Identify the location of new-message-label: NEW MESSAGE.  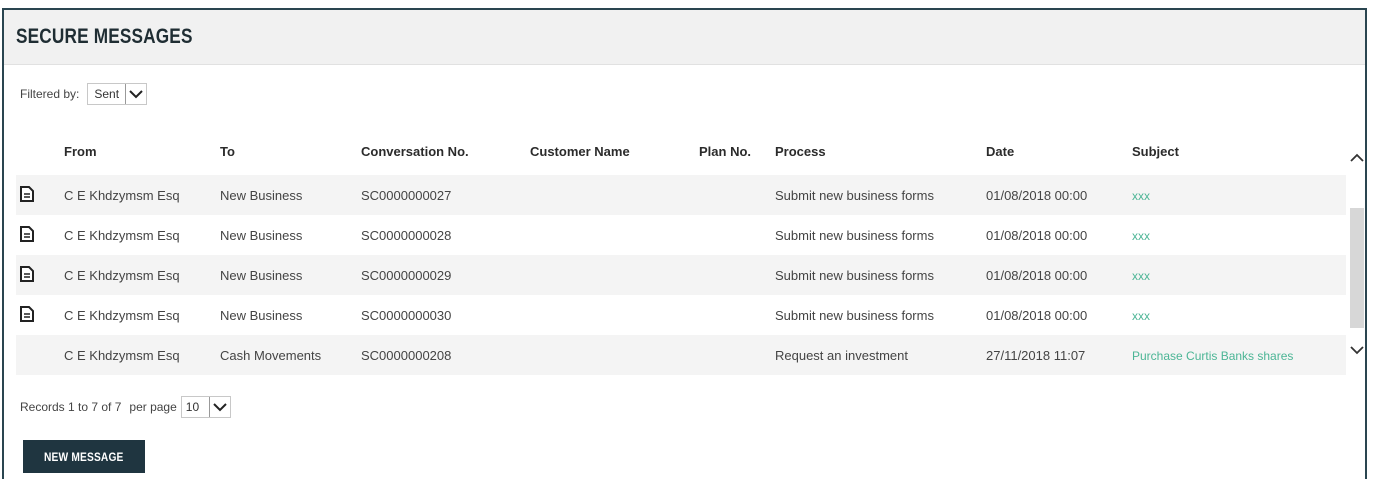
(84, 456).